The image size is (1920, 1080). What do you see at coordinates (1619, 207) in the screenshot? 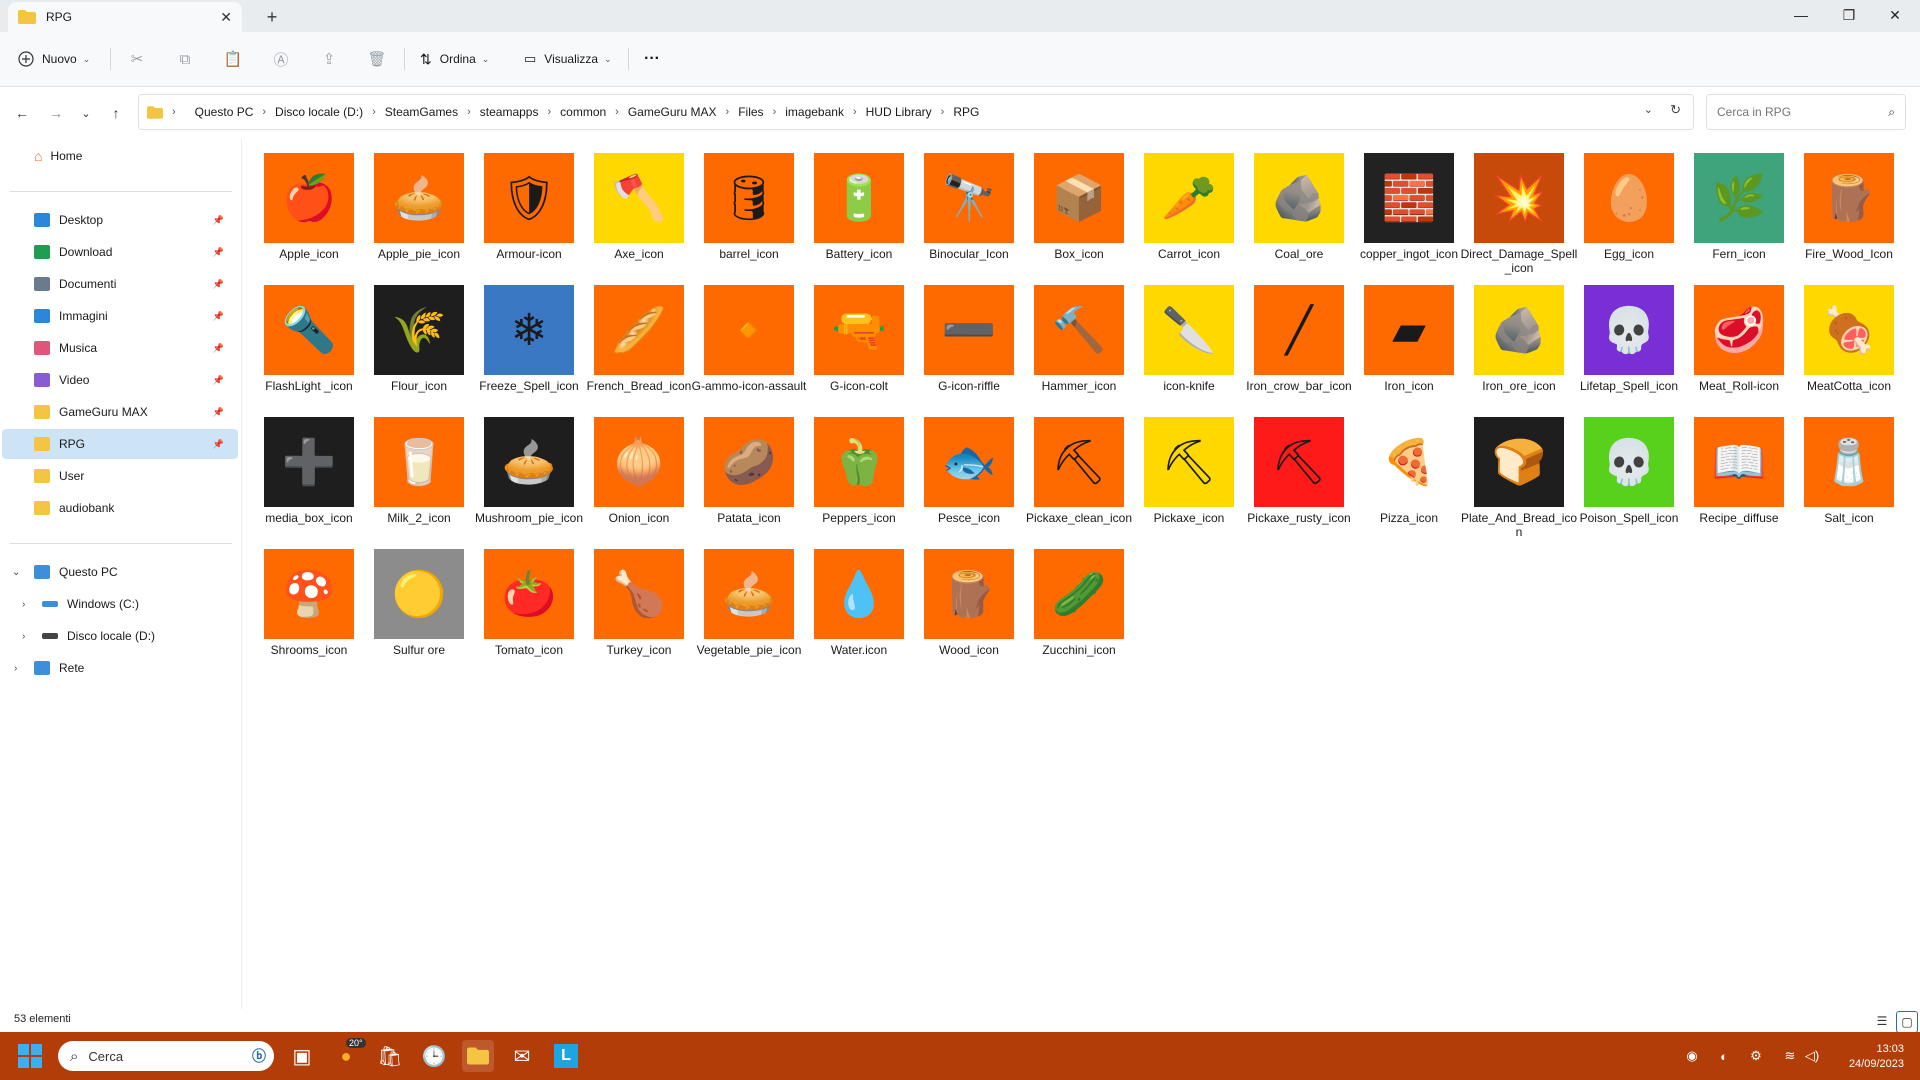
I see `file-item: 🥚 Egg_icon` at bounding box center [1619, 207].